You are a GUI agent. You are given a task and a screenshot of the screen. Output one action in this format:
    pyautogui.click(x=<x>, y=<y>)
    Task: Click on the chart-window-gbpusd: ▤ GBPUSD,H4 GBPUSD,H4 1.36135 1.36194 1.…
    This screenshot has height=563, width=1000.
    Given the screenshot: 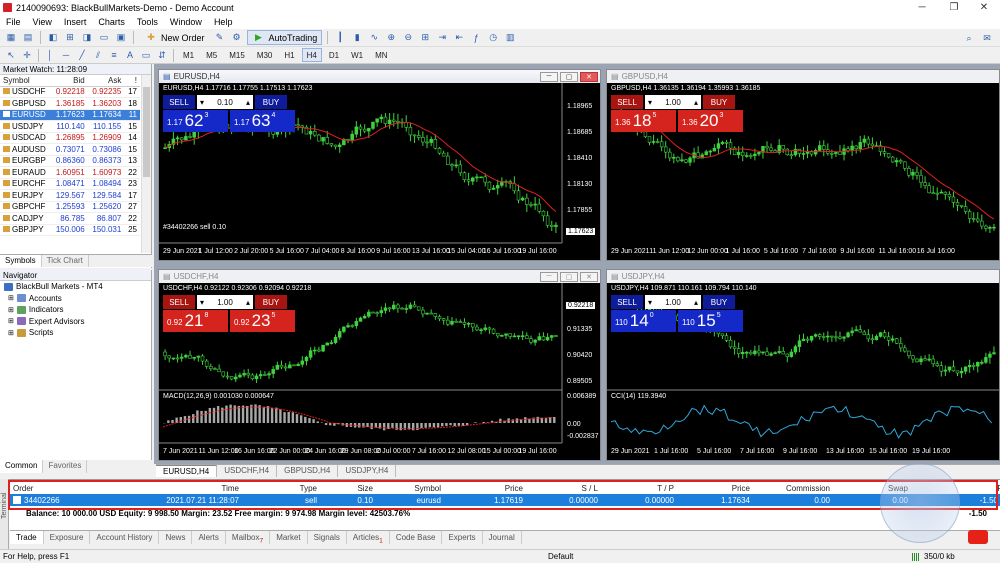 What is the action you would take?
    pyautogui.click(x=803, y=165)
    